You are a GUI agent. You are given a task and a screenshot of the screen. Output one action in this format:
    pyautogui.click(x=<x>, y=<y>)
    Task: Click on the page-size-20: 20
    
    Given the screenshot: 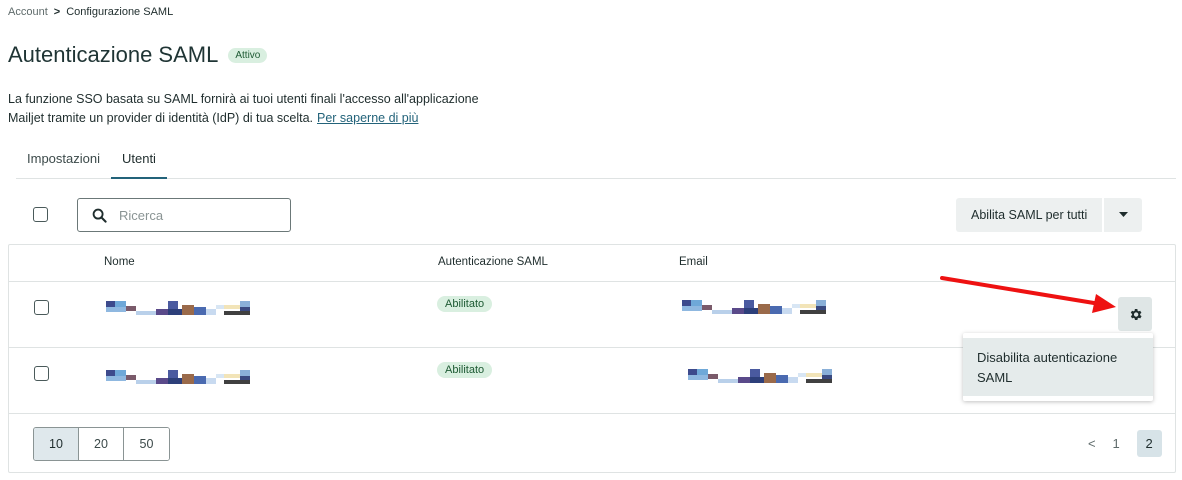 What is the action you would take?
    pyautogui.click(x=101, y=444)
    